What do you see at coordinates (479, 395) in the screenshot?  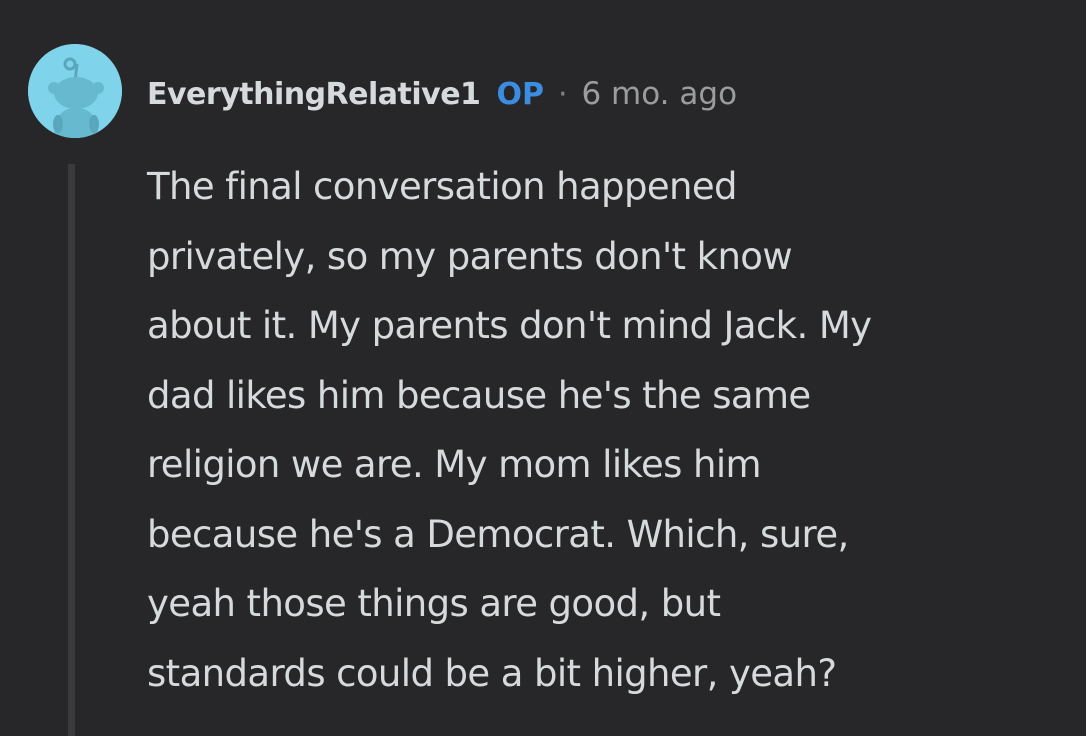 I see `comment-body-line: dad likes him because he's the same` at bounding box center [479, 395].